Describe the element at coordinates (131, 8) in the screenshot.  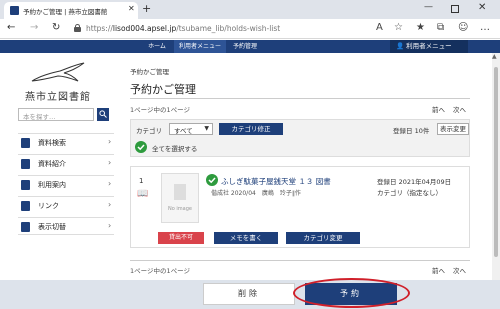
I see `tab-close-icon: ✕` at that location.